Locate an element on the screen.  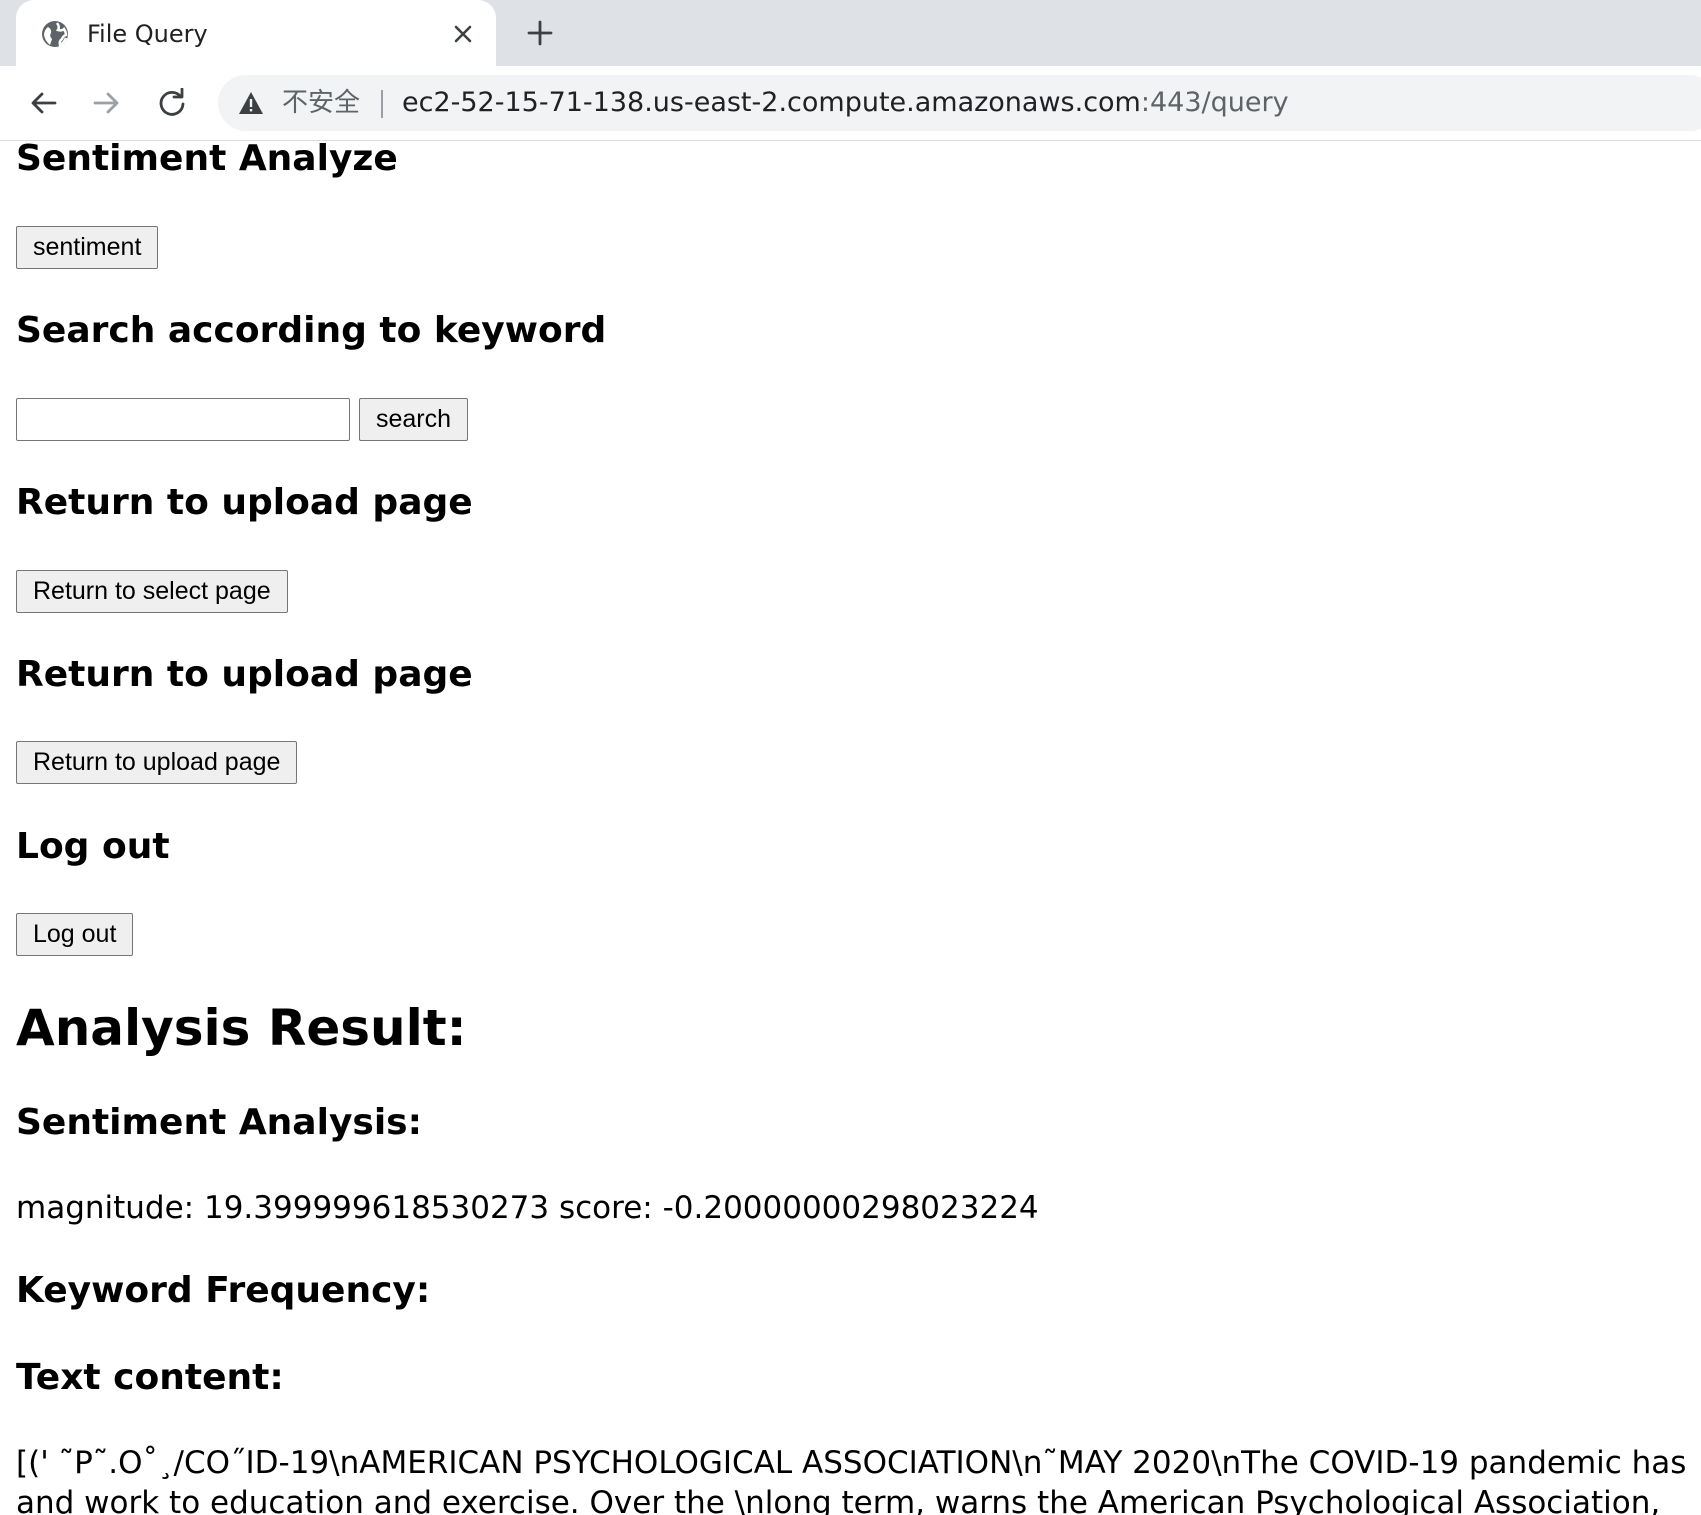
warning-triangle-icon is located at coordinates (251, 103).